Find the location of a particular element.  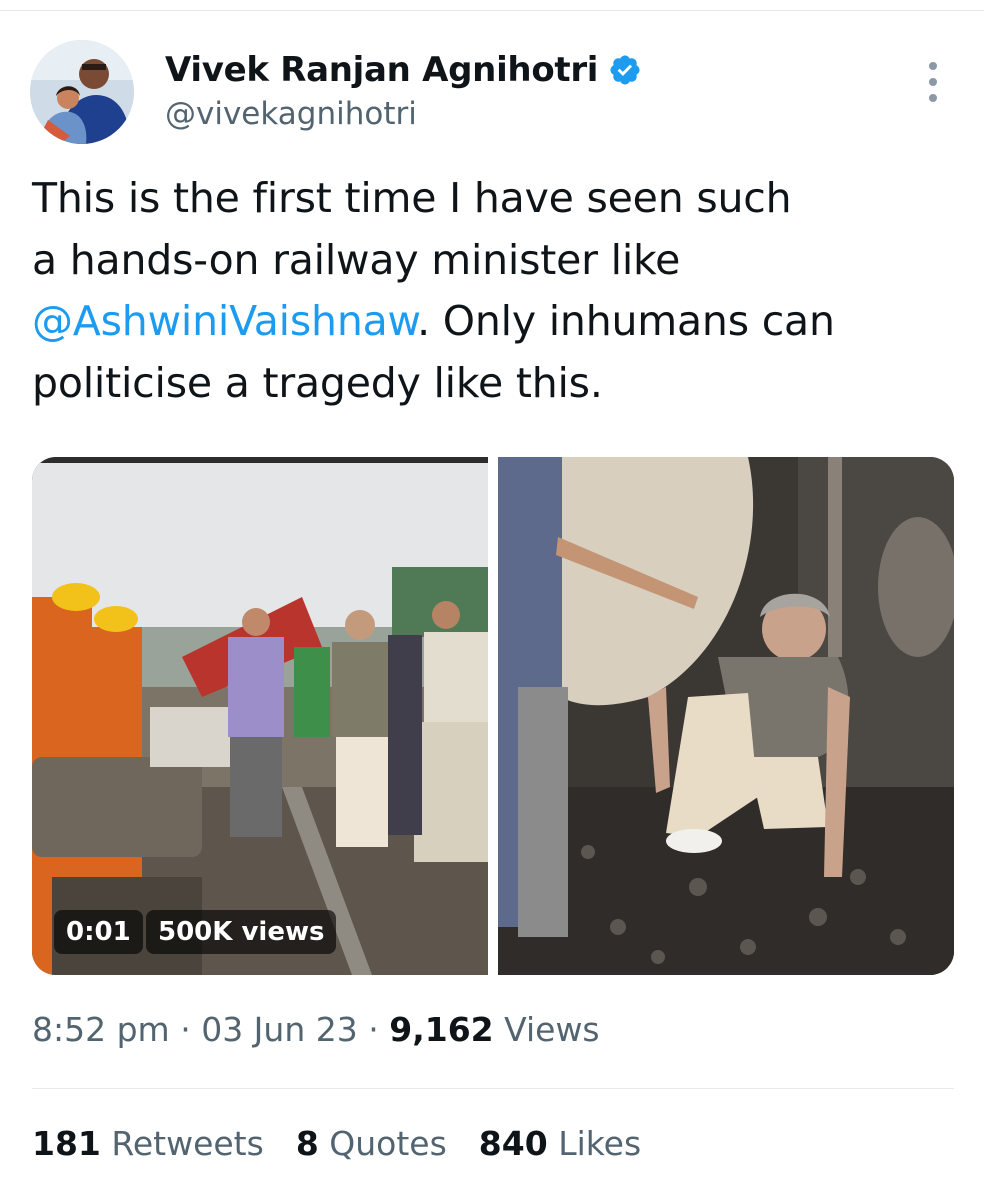

tweet-meta: 8:52 pm · 03 Jun 23 · 9,162 Views is located at coordinates (316, 1029).